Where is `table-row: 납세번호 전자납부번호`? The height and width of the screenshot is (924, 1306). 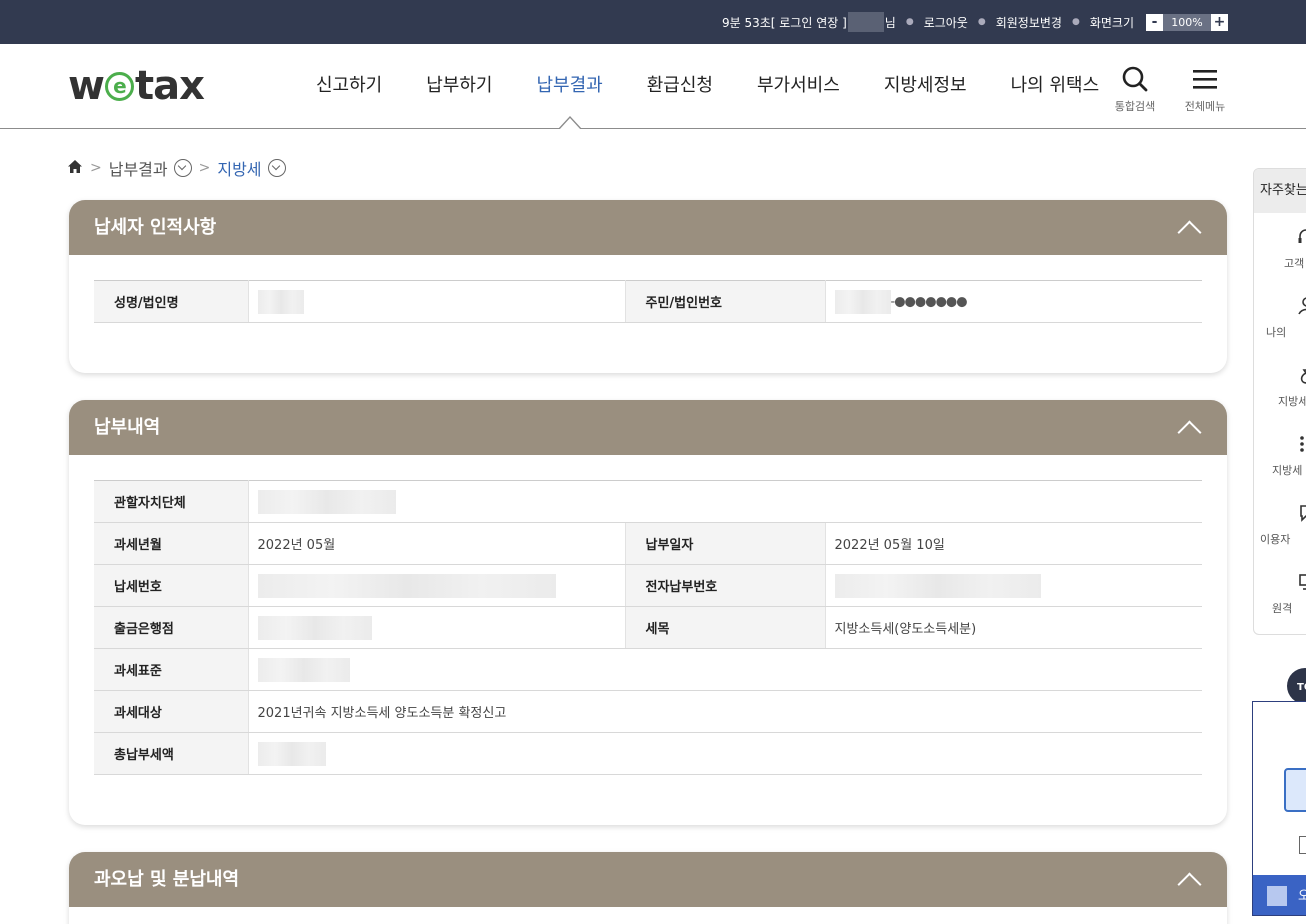
table-row: 납세번호 전자납부번호 is located at coordinates (648, 585).